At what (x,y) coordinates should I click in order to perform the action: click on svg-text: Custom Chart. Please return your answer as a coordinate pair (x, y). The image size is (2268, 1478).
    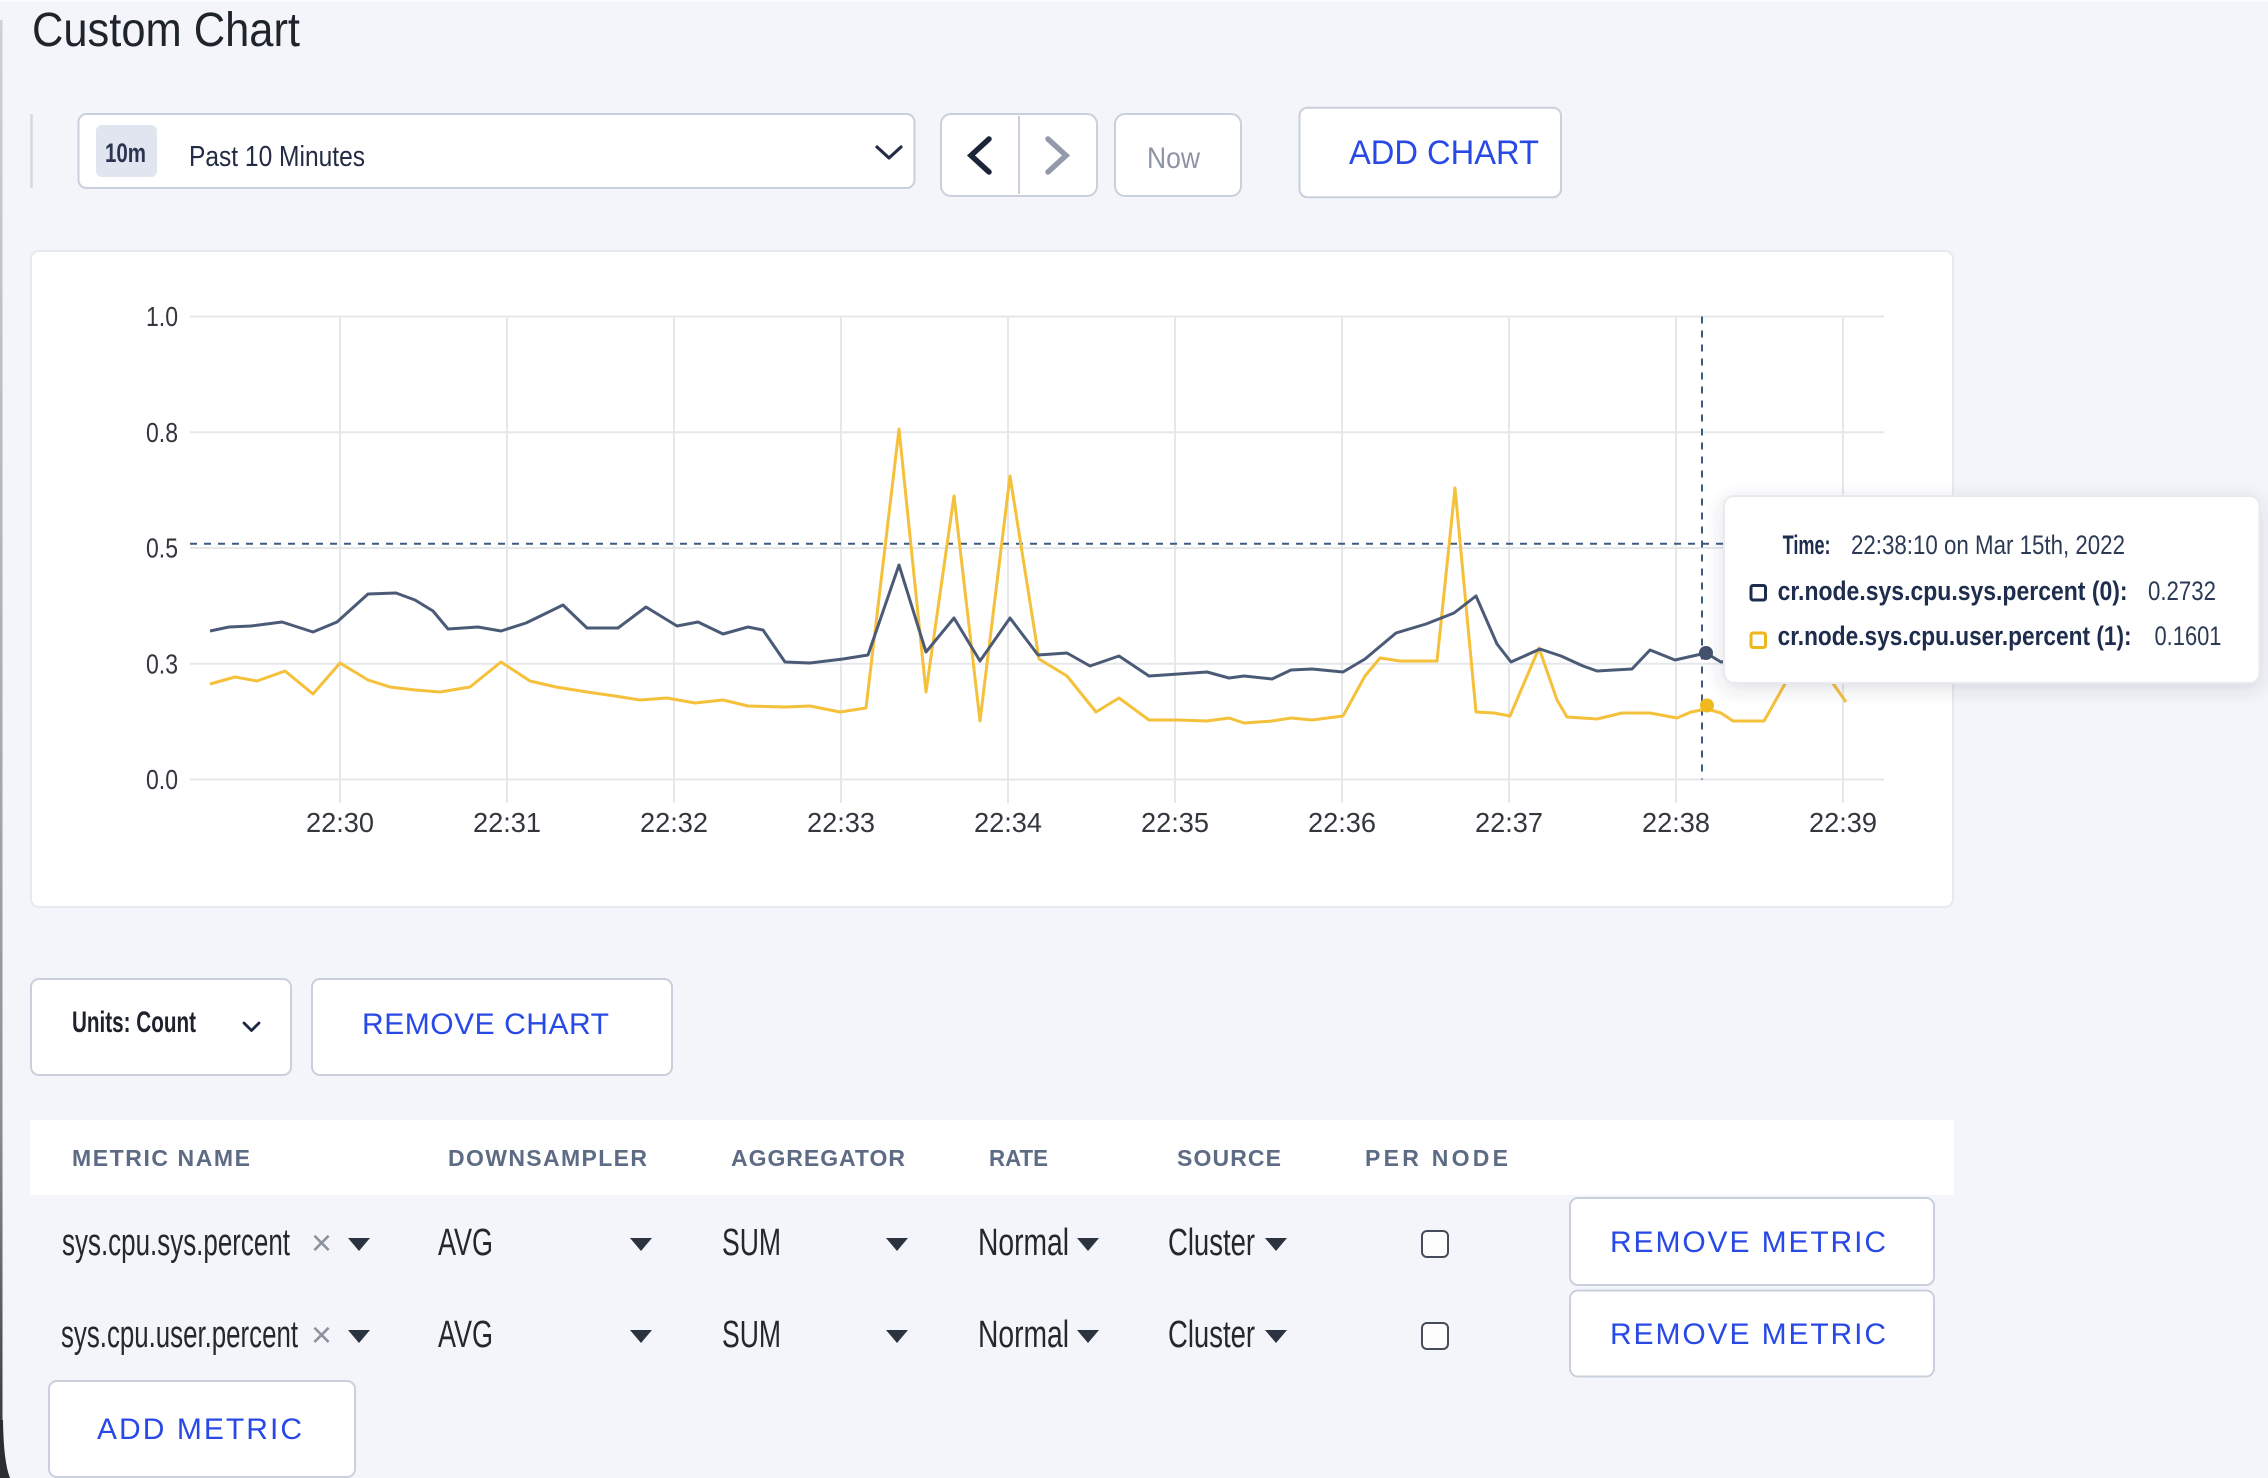
    Looking at the image, I should click on (166, 30).